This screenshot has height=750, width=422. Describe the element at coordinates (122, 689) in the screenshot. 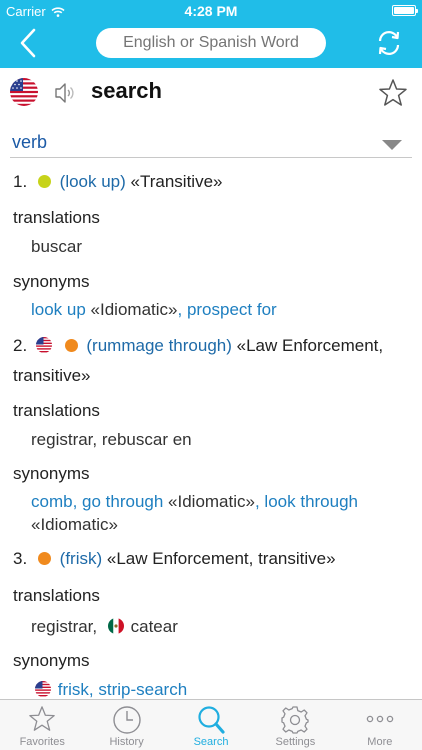

I see `synonym-link: frisk, strip-search` at that location.